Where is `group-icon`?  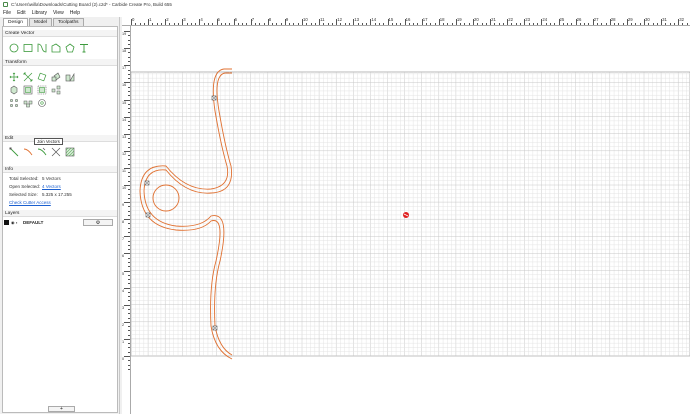
group-icon is located at coordinates (27, 89).